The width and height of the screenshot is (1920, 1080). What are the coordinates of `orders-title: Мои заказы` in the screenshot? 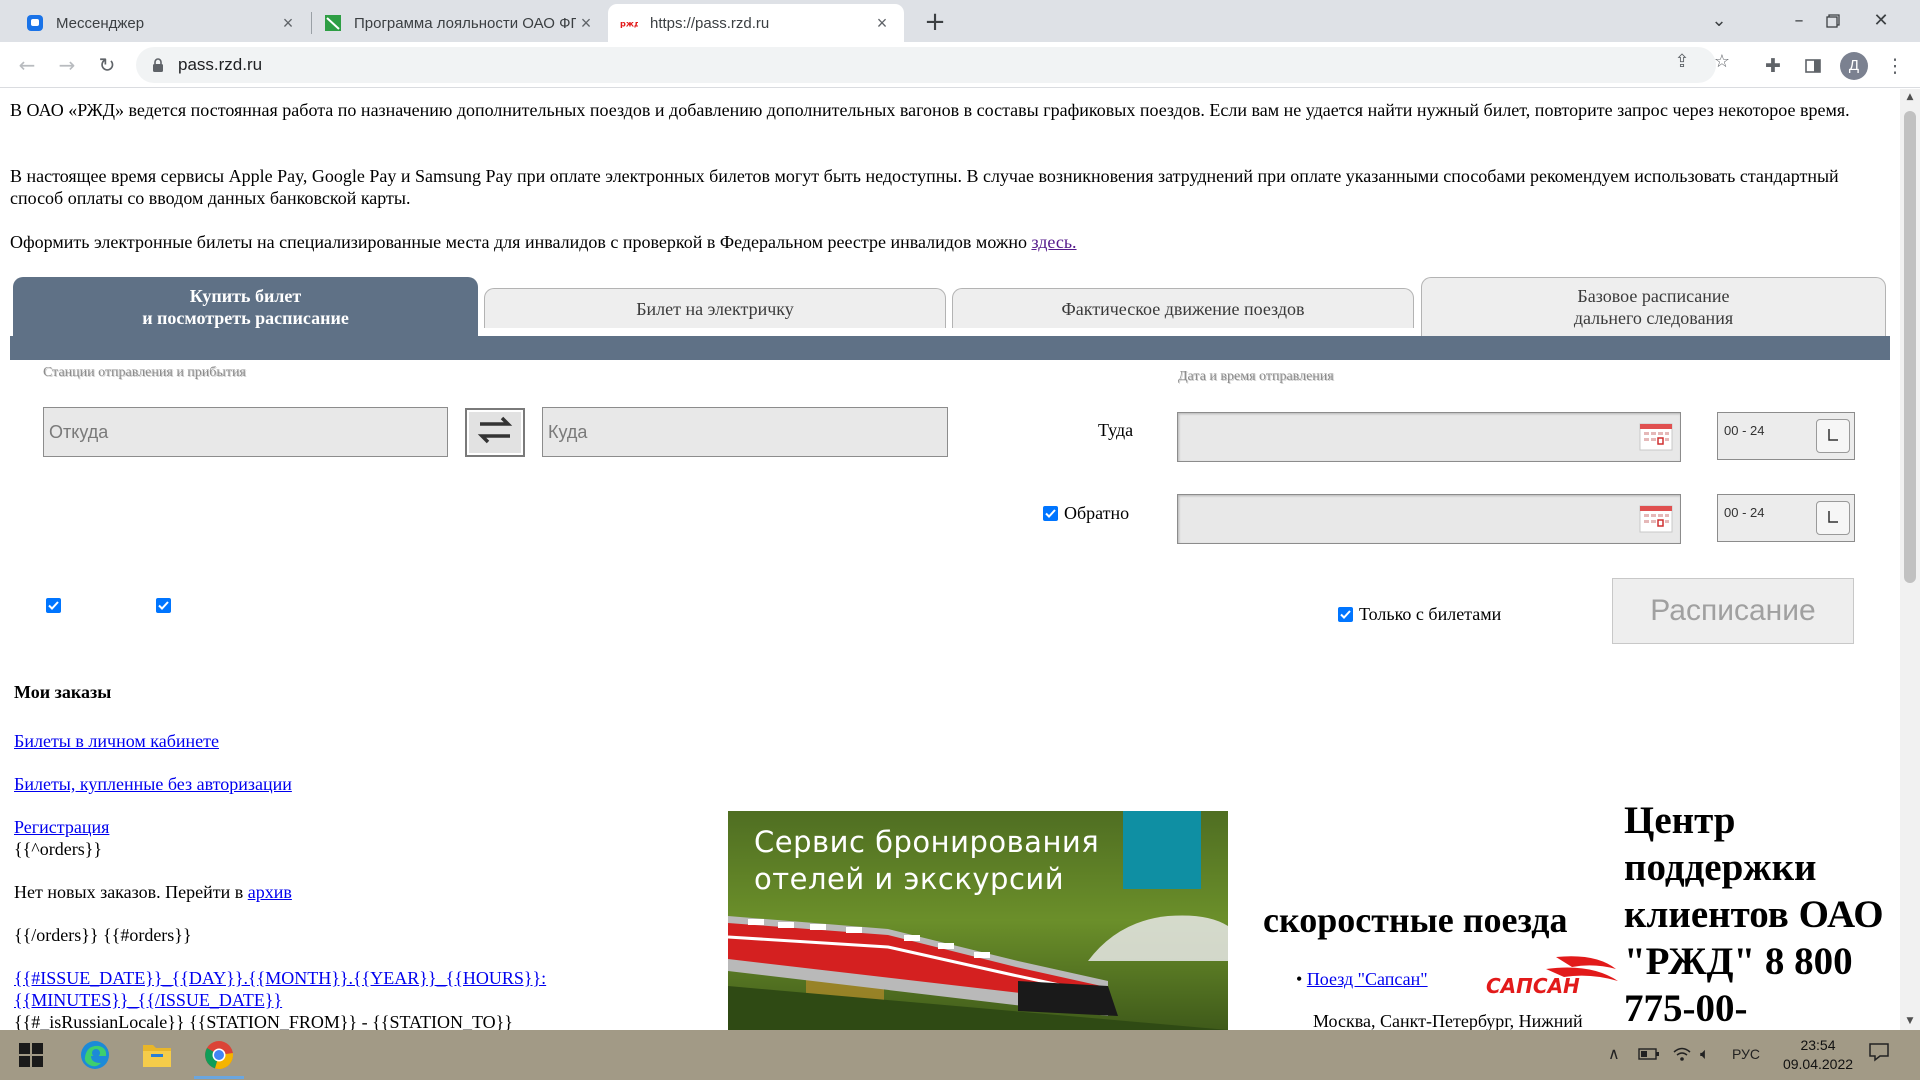 It's located at (63, 692).